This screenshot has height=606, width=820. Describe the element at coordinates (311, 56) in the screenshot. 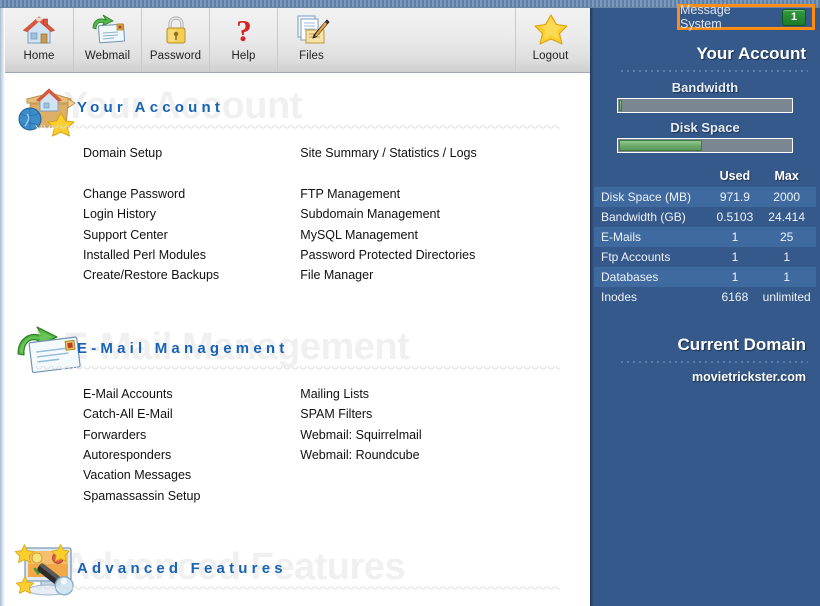

I see `toolbar-label: Files` at that location.